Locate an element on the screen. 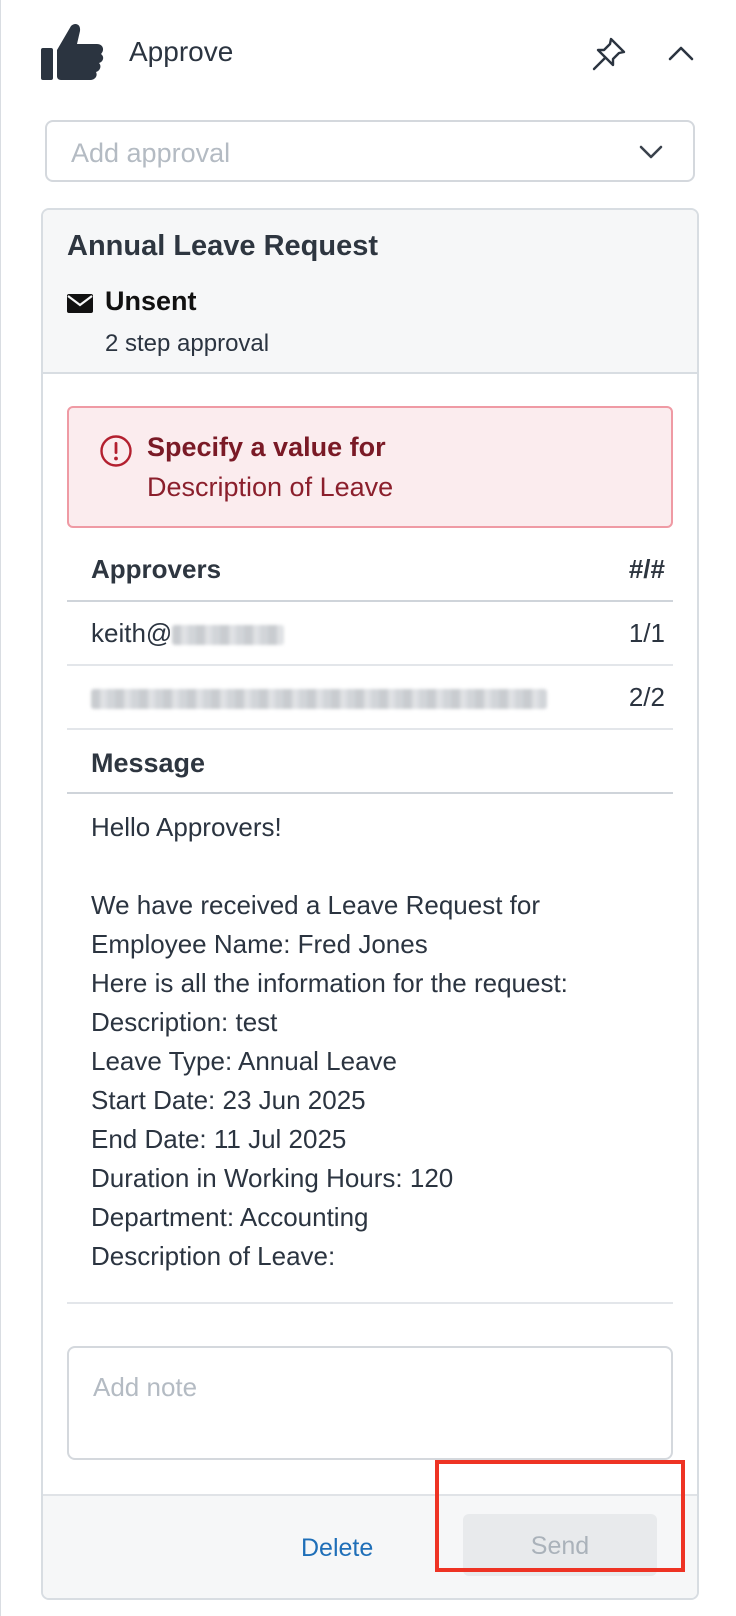 This screenshot has height=1616, width=736. message-line: Description of Leave: is located at coordinates (213, 1256).